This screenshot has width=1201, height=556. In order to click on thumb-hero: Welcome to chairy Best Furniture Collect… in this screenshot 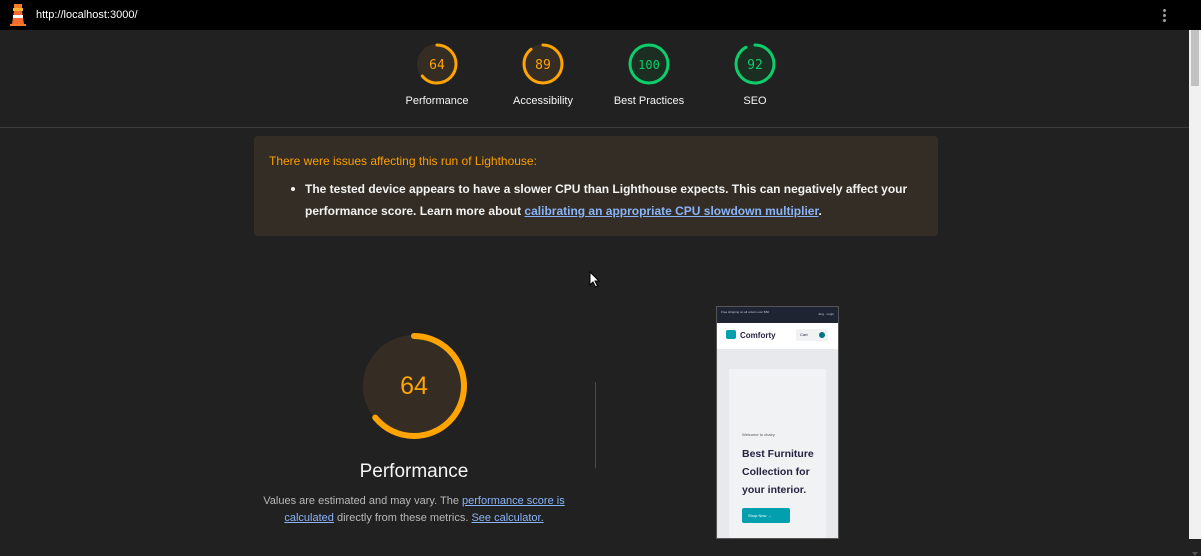, I will do `click(777, 453)`.